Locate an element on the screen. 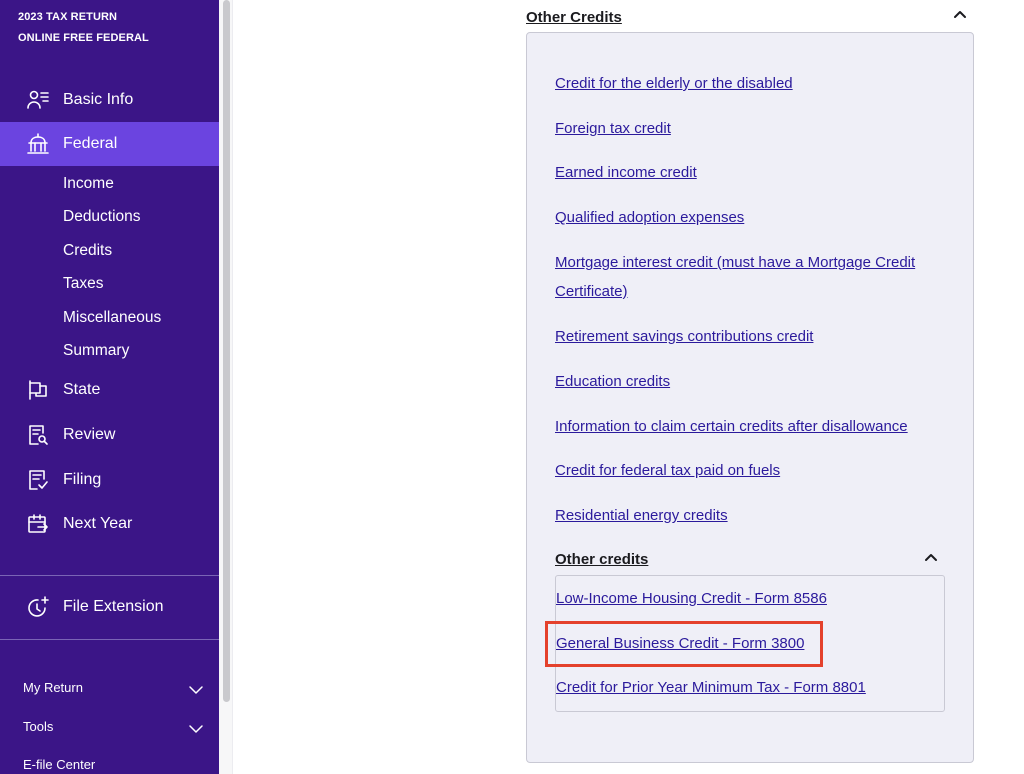 Image resolution: width=1024 pixels, height=774 pixels. nav-filing-label: Filing is located at coordinates (82, 479).